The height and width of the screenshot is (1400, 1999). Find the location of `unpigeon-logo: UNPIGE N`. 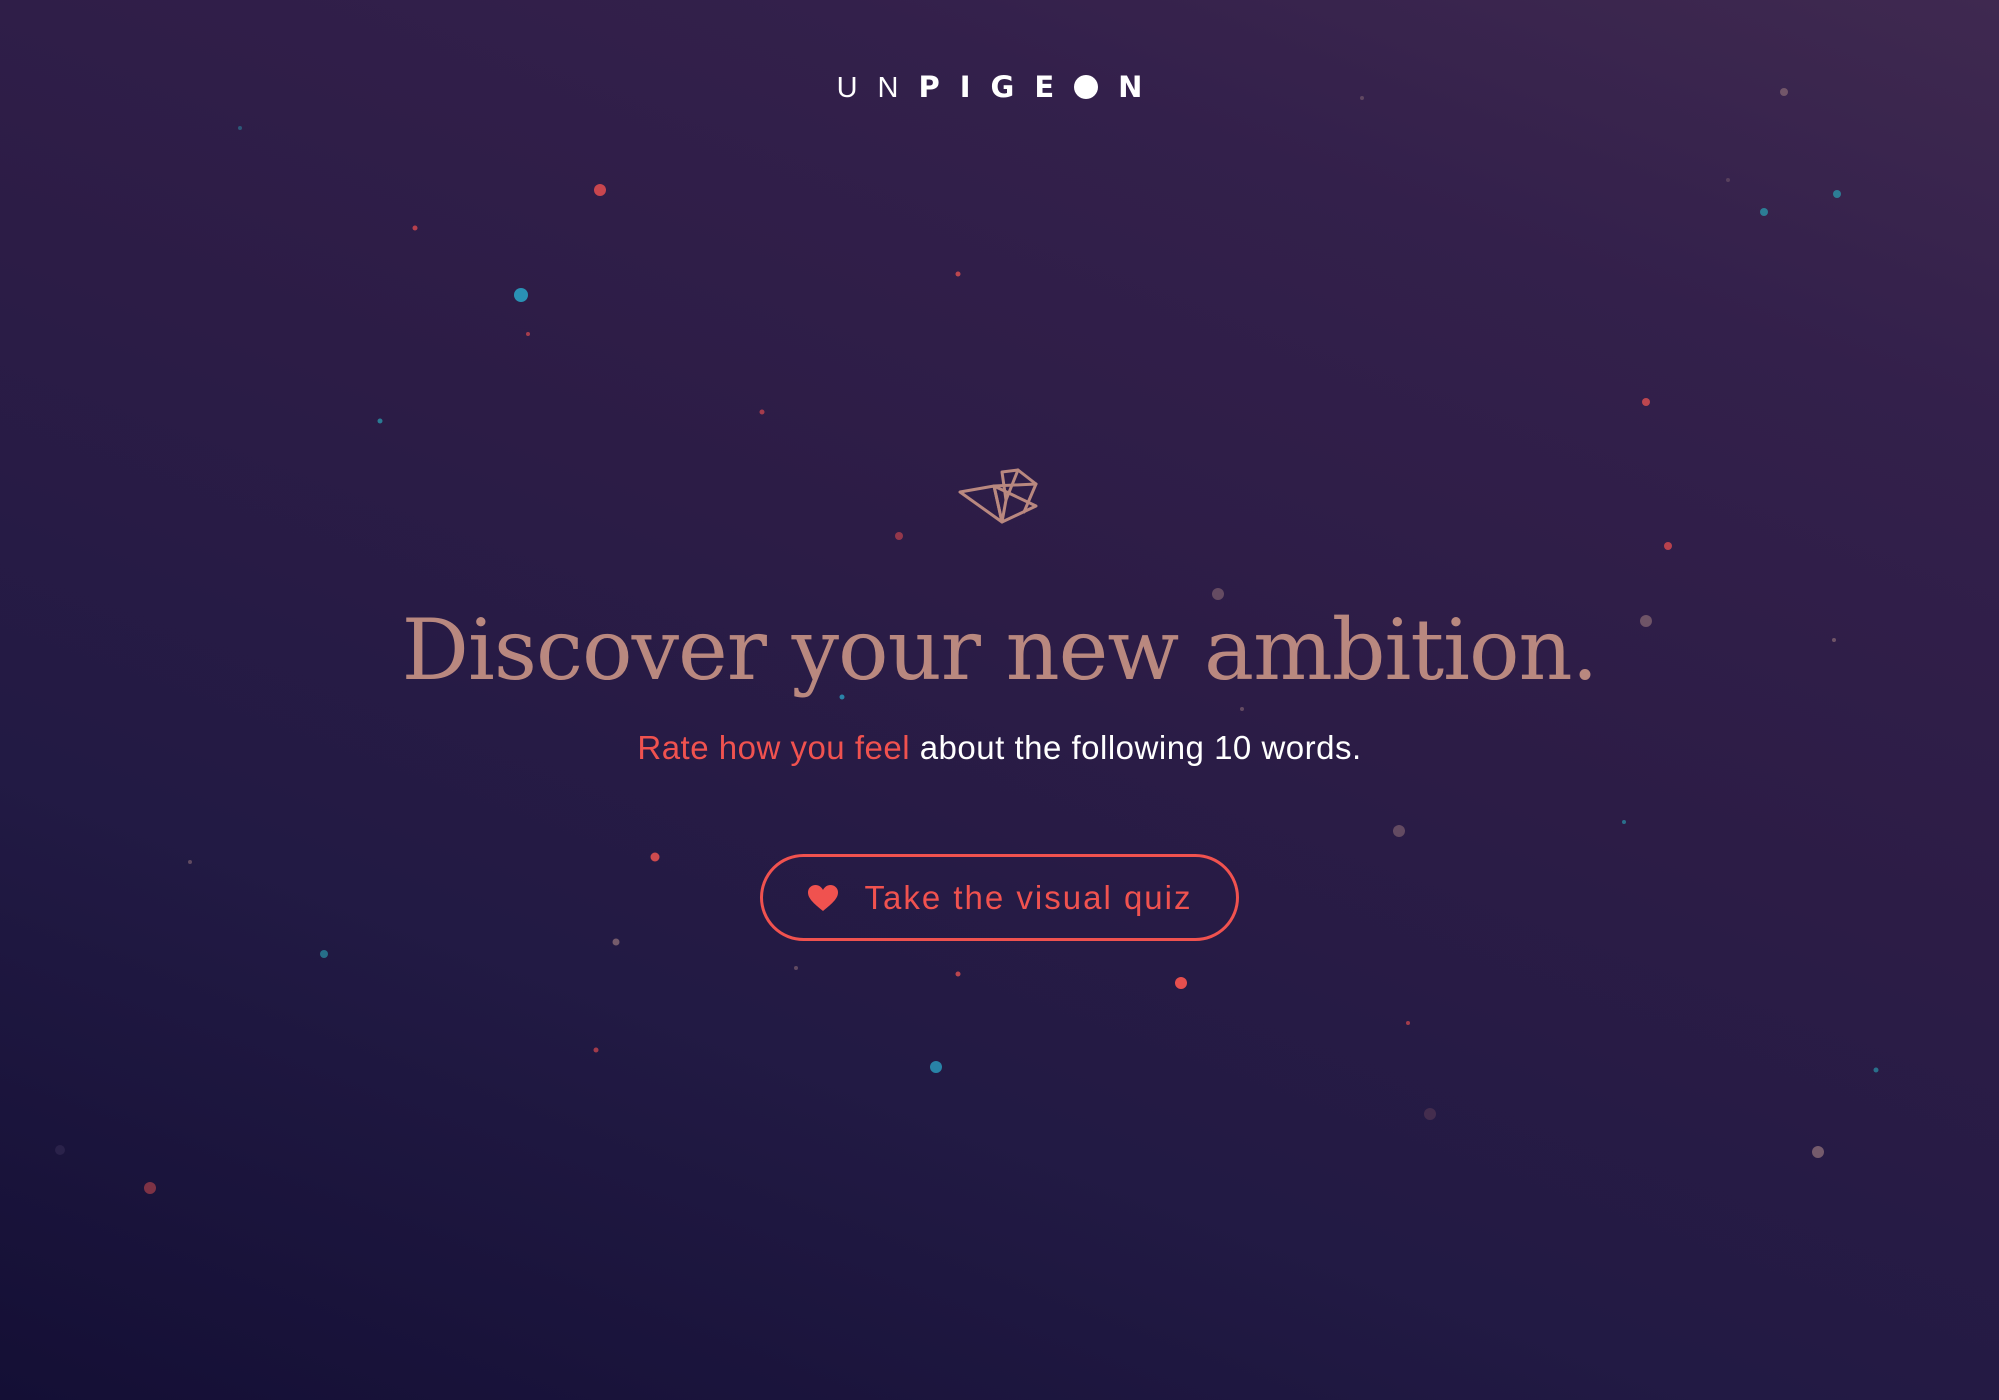

unpigeon-logo: UNPIGE N is located at coordinates (999, 87).